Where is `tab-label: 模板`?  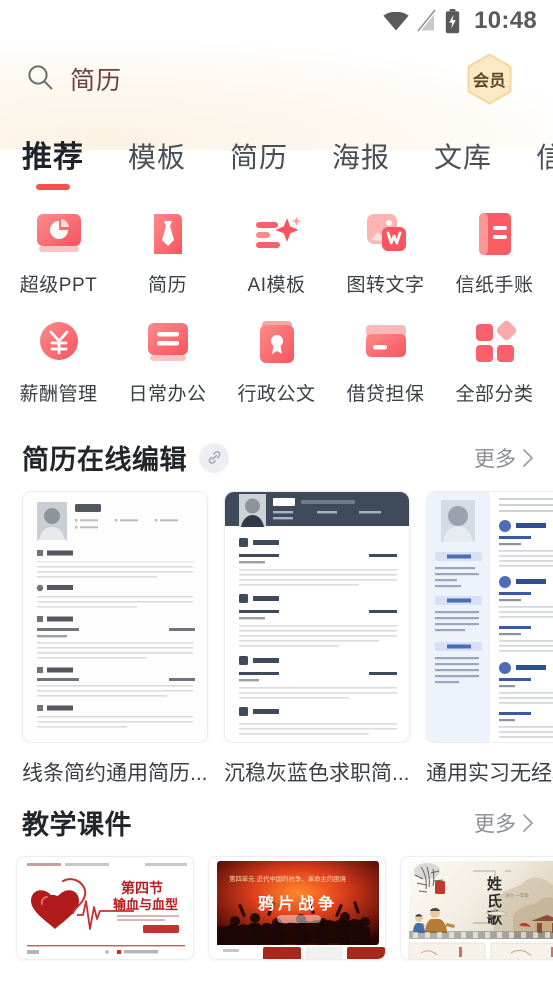 tab-label: 模板 is located at coordinates (157, 157).